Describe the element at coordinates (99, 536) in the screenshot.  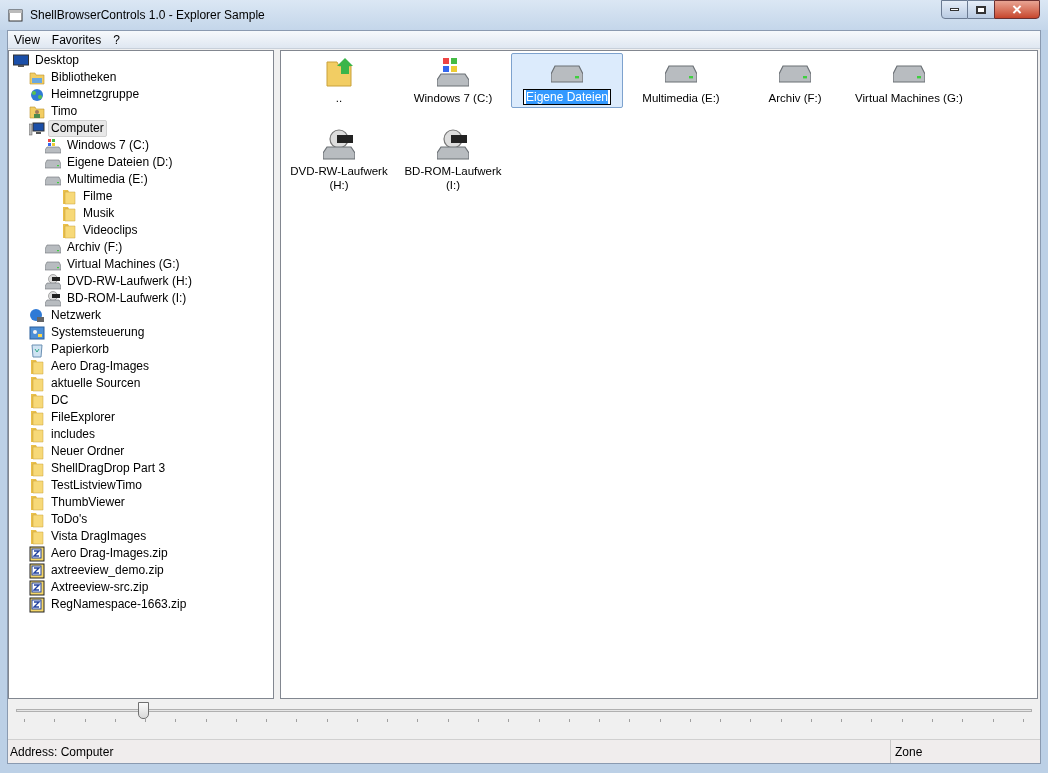
I see `tree-item: Vista DragImages` at that location.